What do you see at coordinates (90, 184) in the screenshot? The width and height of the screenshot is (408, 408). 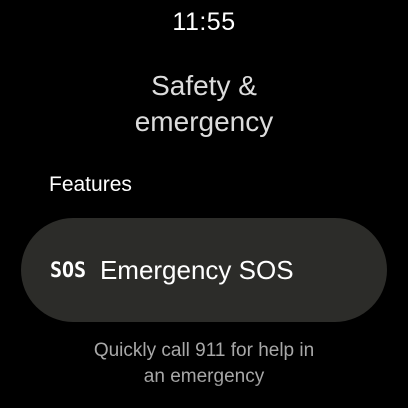 I see `features-section-header: Features` at bounding box center [90, 184].